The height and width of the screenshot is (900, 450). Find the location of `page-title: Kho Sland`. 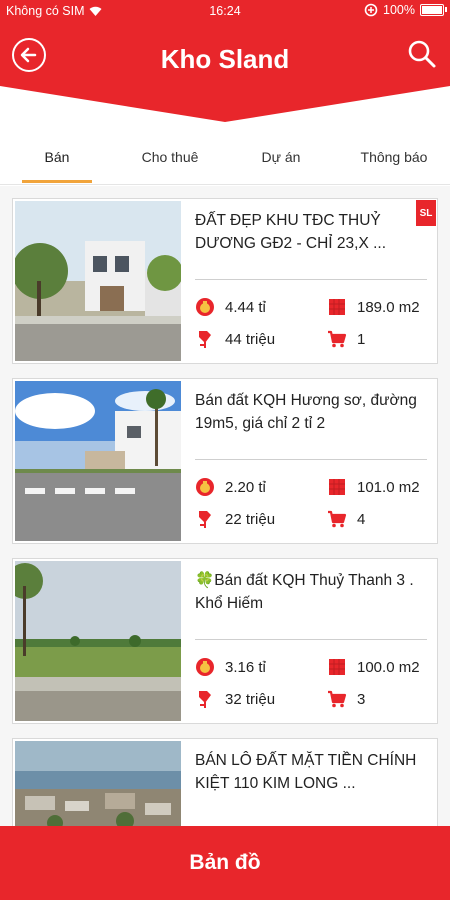

page-title: Kho Sland is located at coordinates (225, 59).